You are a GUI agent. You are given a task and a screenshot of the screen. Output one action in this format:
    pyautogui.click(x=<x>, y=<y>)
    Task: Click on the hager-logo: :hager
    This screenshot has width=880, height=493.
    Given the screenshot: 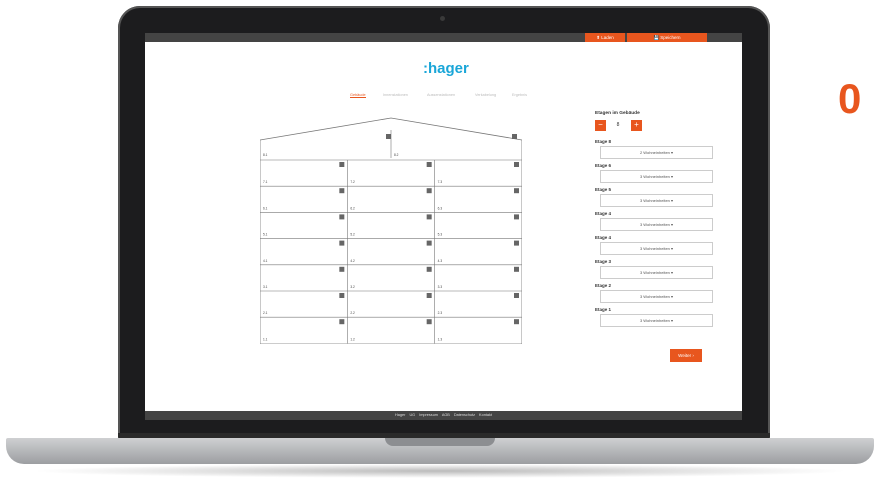 What is the action you would take?
    pyautogui.click(x=446, y=68)
    